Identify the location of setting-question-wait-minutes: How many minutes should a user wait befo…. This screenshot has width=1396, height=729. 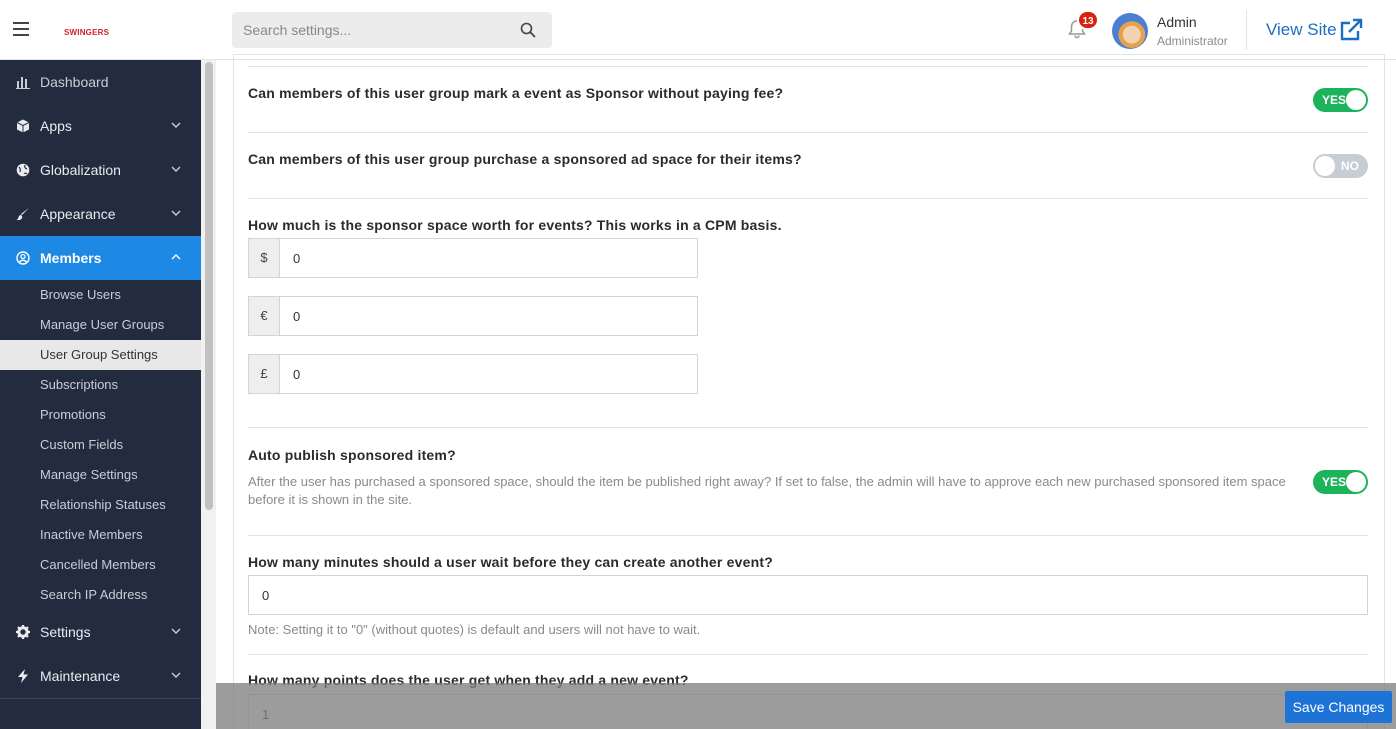
(510, 562).